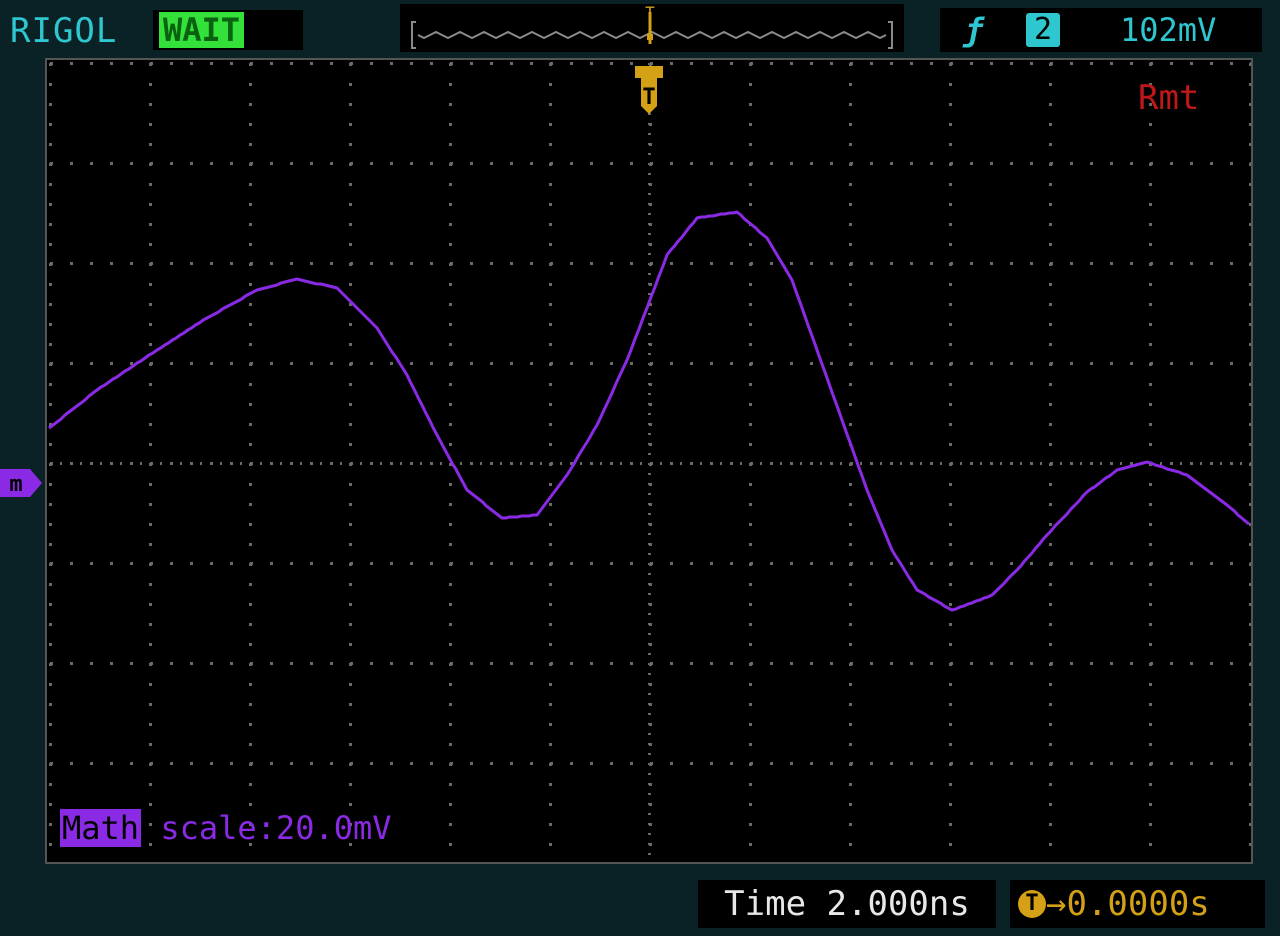  I want to click on trigger-position-marker: T, so click(649, 90).